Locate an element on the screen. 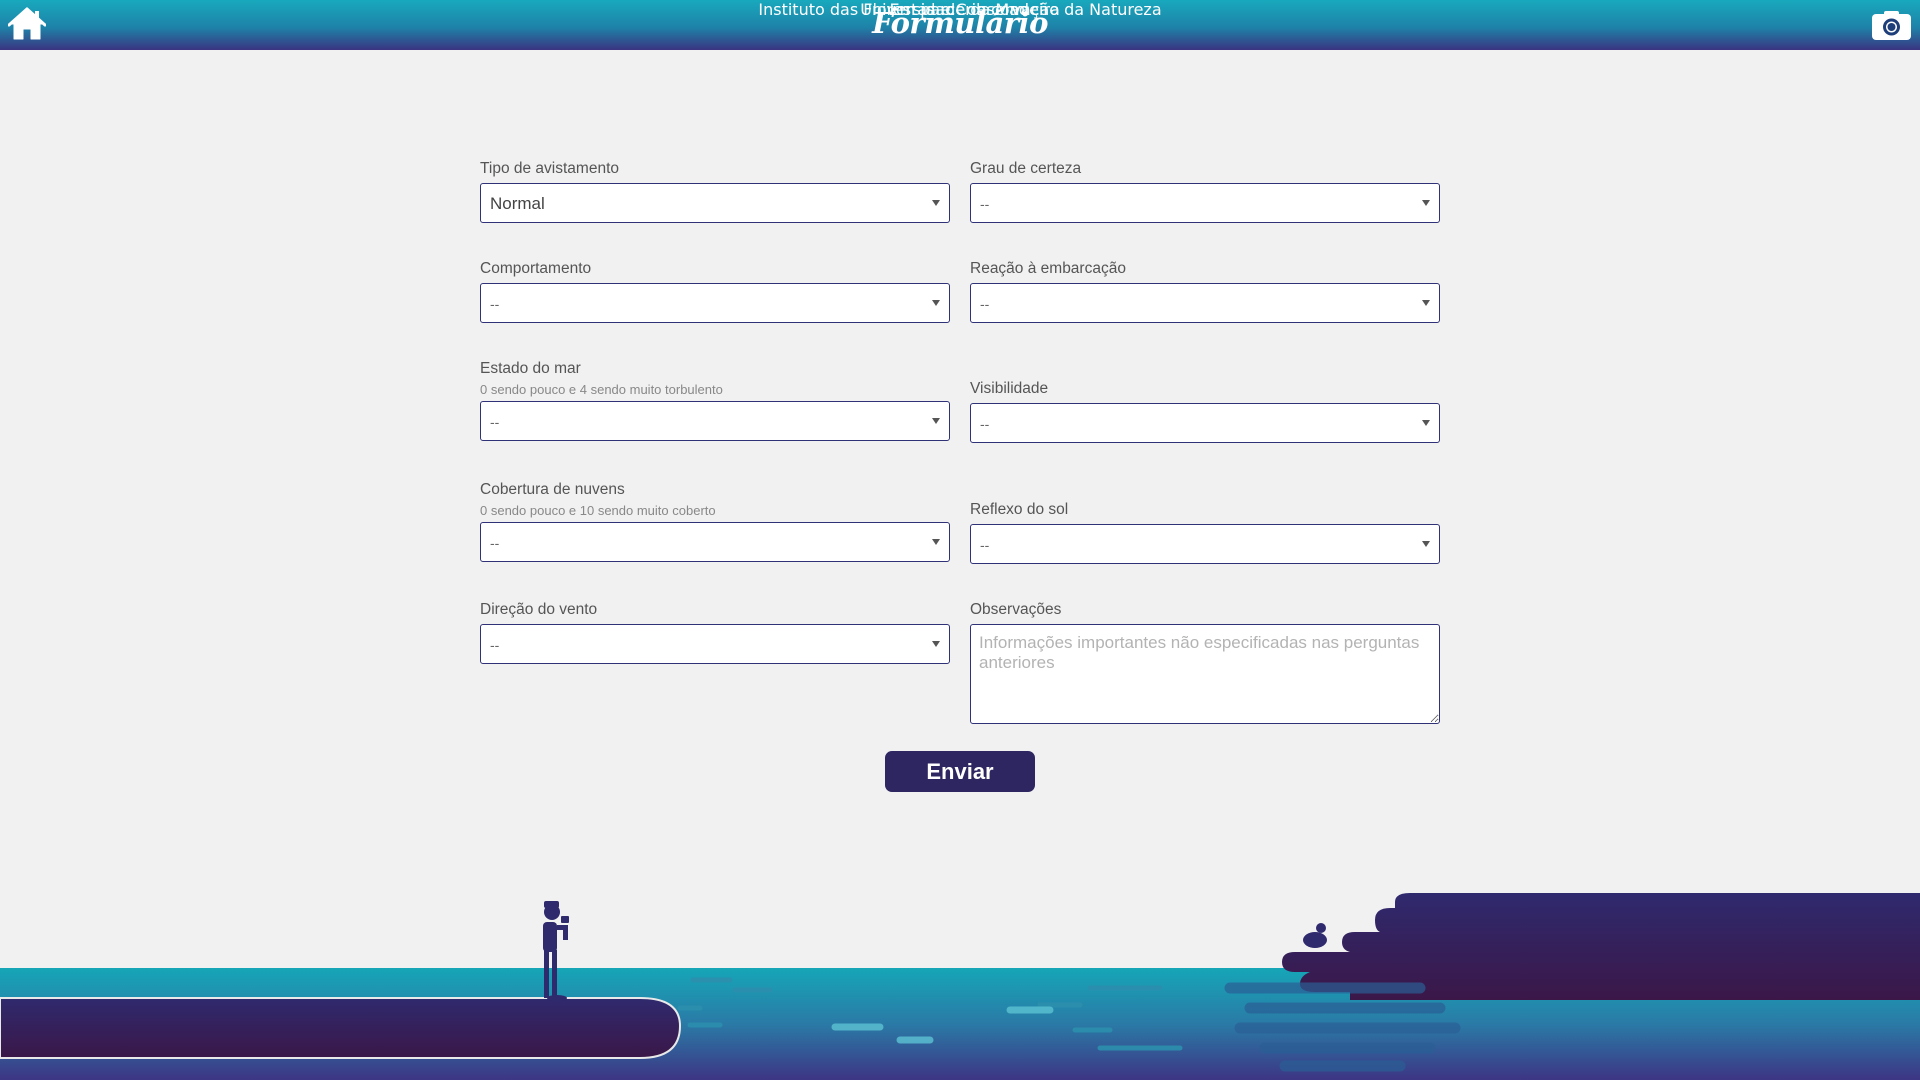 This screenshot has width=1920, height=1080. reacao-embarcacao-label: Reação à embarcação is located at coordinates (1048, 268).